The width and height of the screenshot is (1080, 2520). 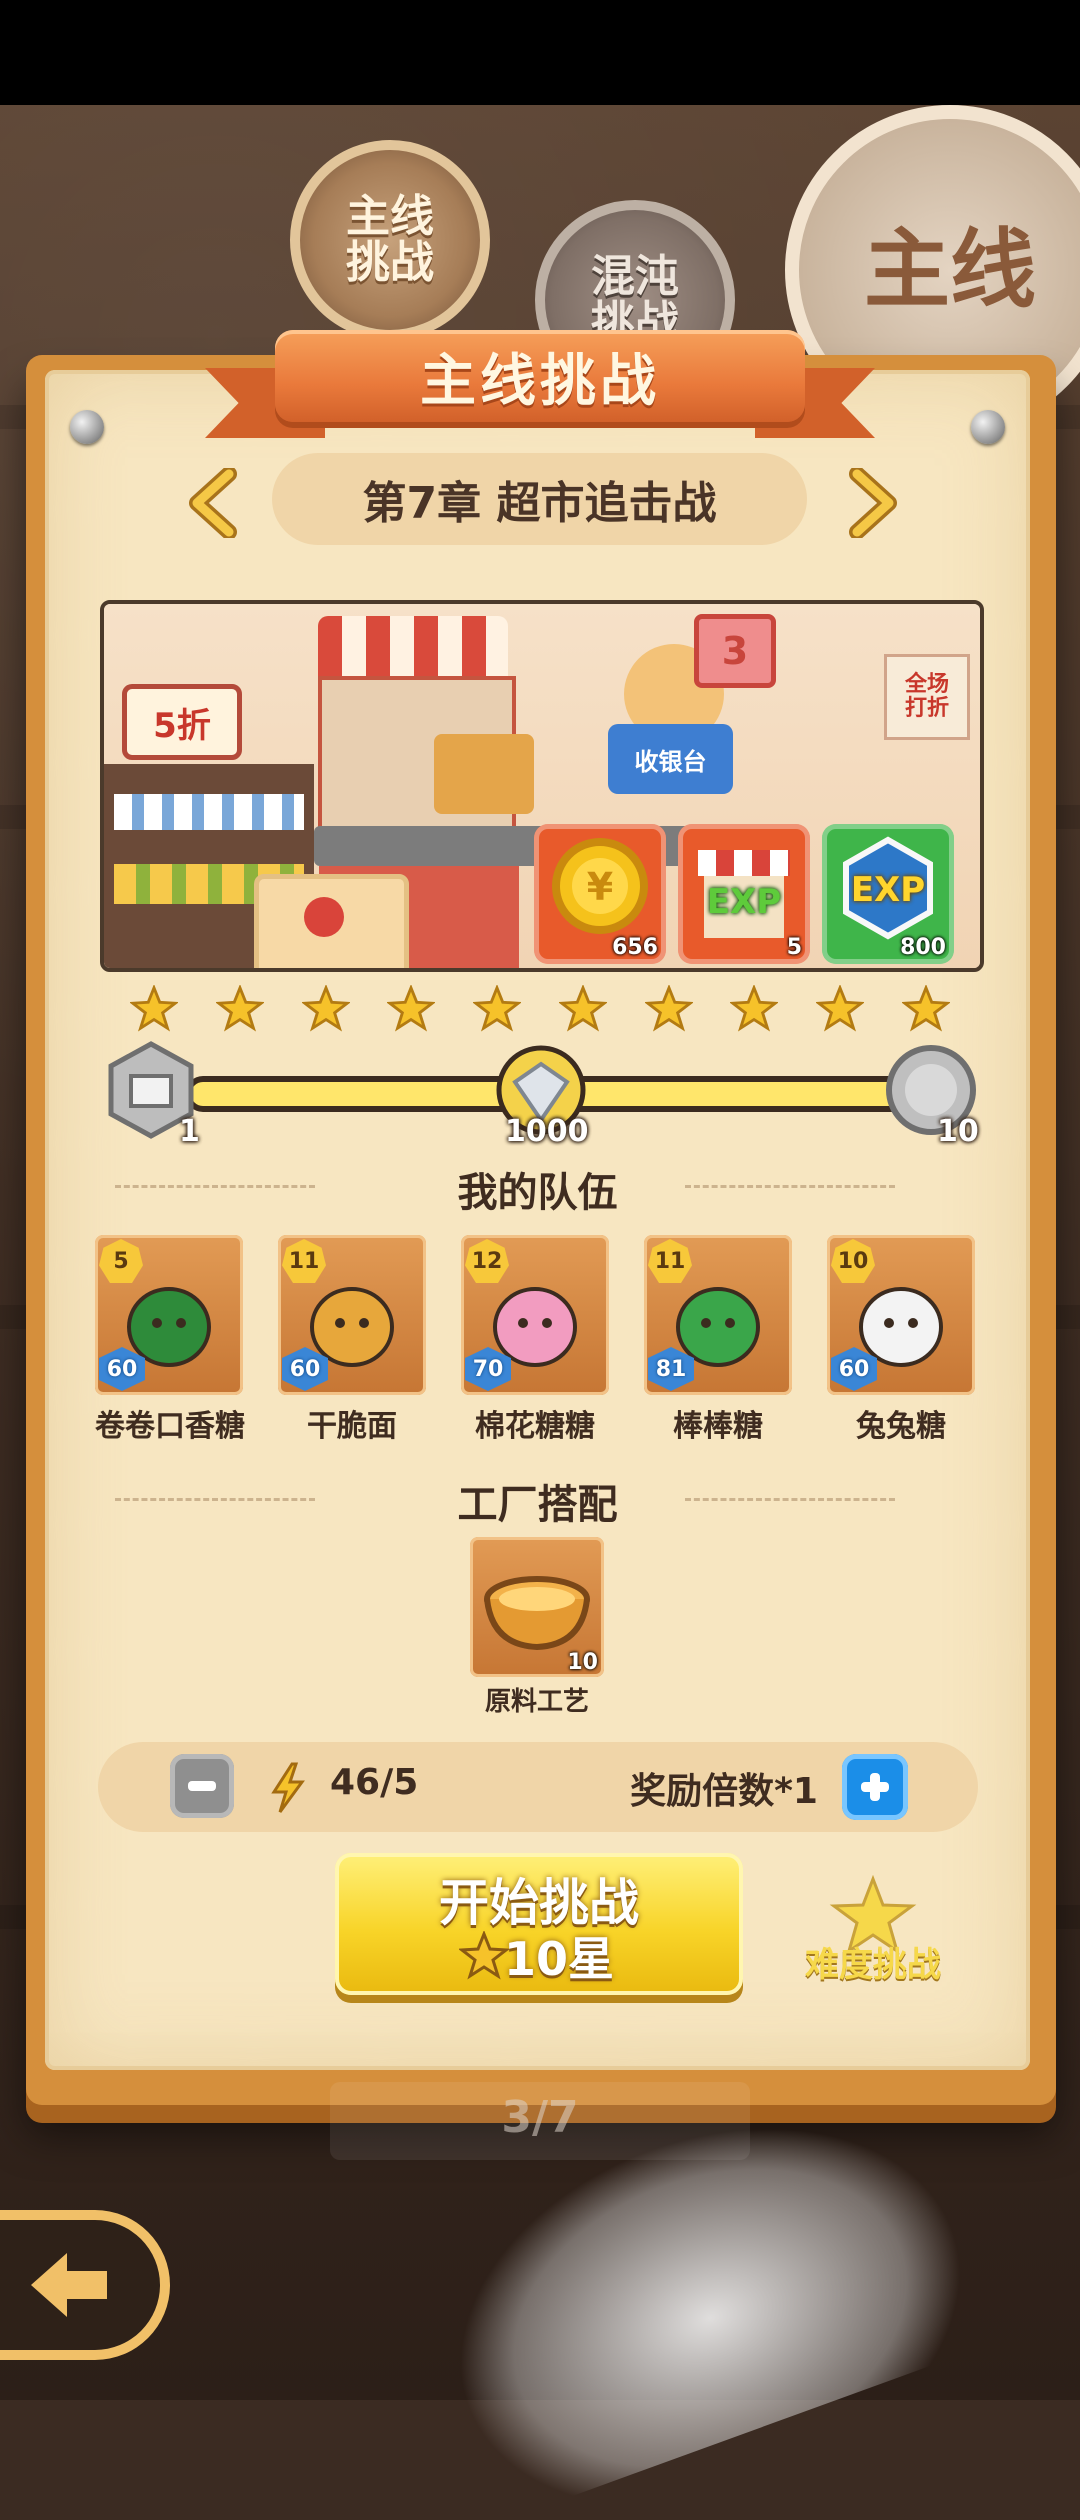 What do you see at coordinates (901, 1426) in the screenshot?
I see `member-name: 兔兔糖` at bounding box center [901, 1426].